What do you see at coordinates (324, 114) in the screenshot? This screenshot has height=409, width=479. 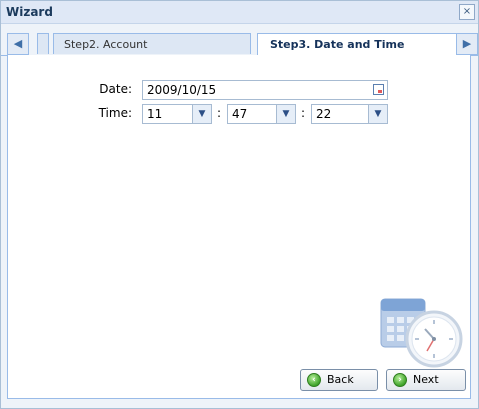 I see `second-value: 22` at bounding box center [324, 114].